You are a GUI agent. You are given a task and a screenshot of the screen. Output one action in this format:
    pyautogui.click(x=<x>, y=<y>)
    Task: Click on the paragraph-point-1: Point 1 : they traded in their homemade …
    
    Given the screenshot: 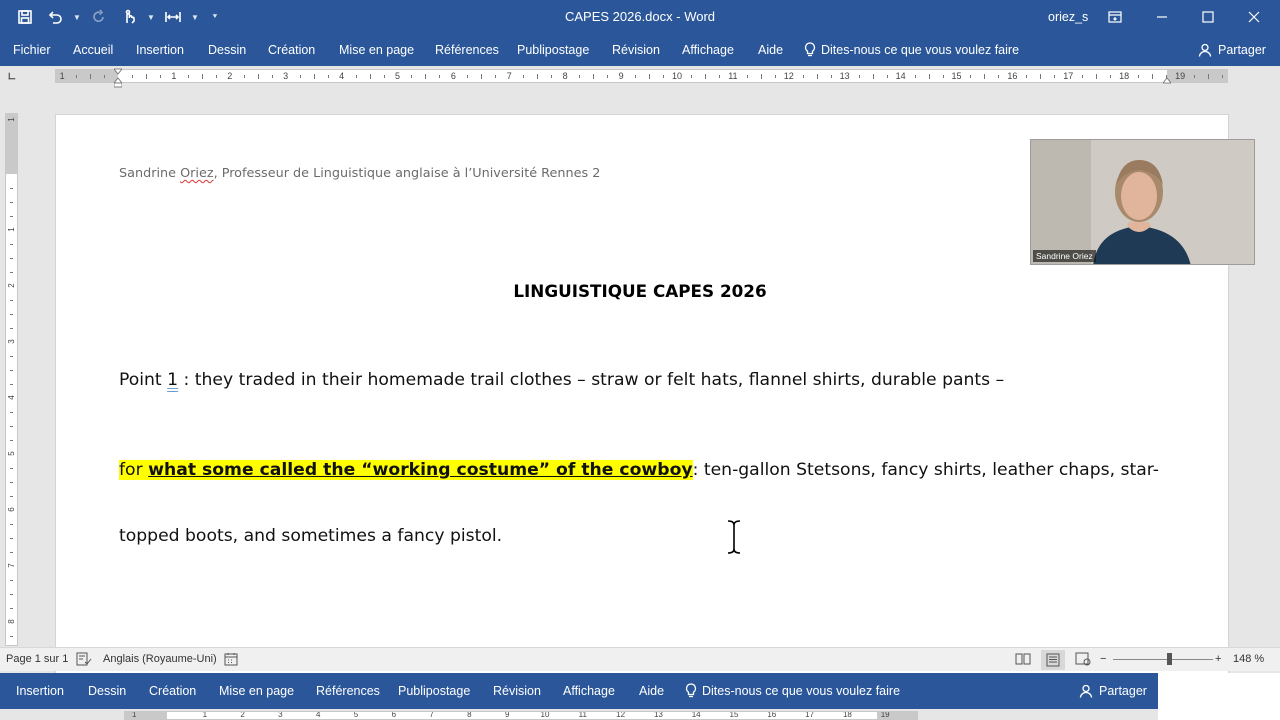 What is the action you would take?
    pyautogui.click(x=561, y=380)
    